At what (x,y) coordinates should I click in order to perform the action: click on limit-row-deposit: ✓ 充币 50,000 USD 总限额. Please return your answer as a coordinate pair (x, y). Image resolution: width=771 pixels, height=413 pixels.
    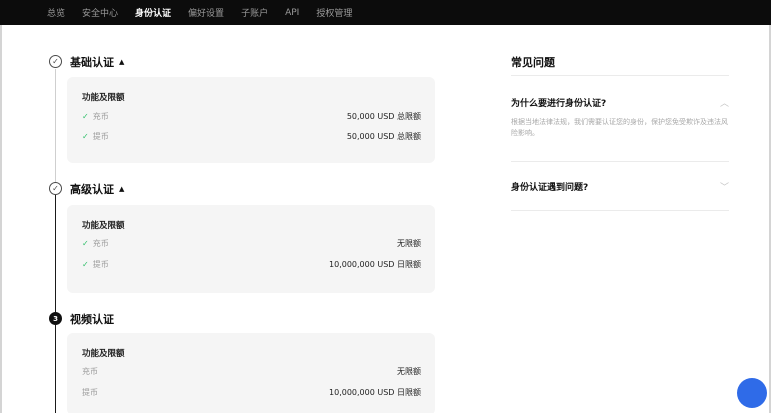
    Looking at the image, I should click on (251, 116).